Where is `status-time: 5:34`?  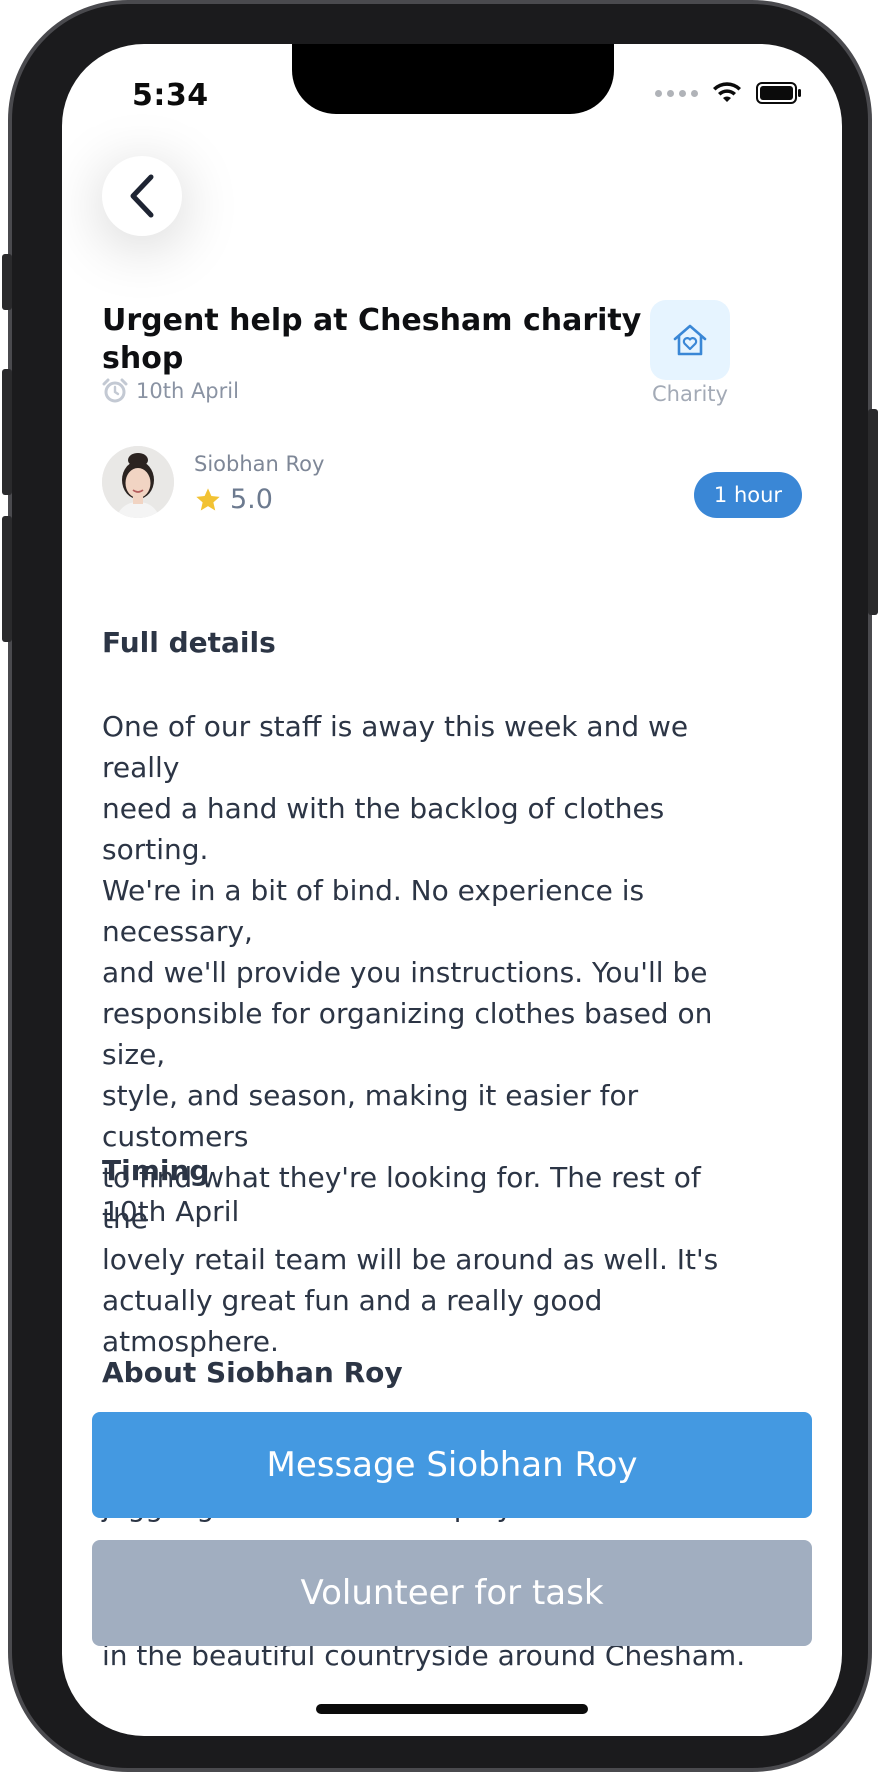 status-time: 5:34 is located at coordinates (170, 95).